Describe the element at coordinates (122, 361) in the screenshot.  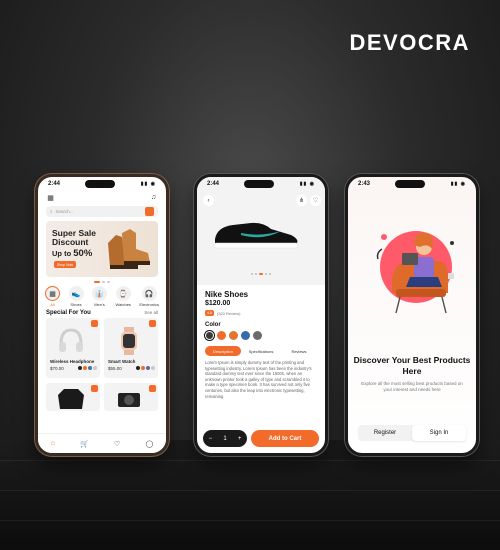
I see `product-name: Smart Watch` at that location.